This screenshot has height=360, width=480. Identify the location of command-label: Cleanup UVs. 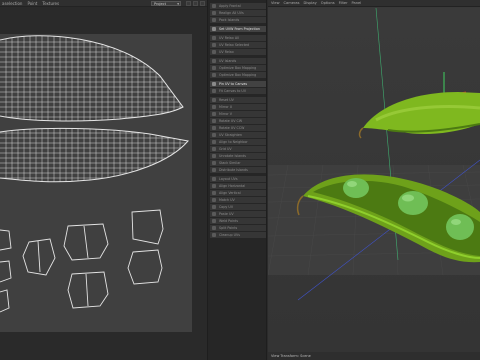
(229, 235).